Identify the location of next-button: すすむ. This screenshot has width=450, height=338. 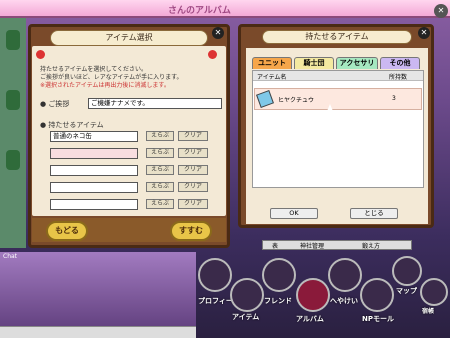
(191, 231).